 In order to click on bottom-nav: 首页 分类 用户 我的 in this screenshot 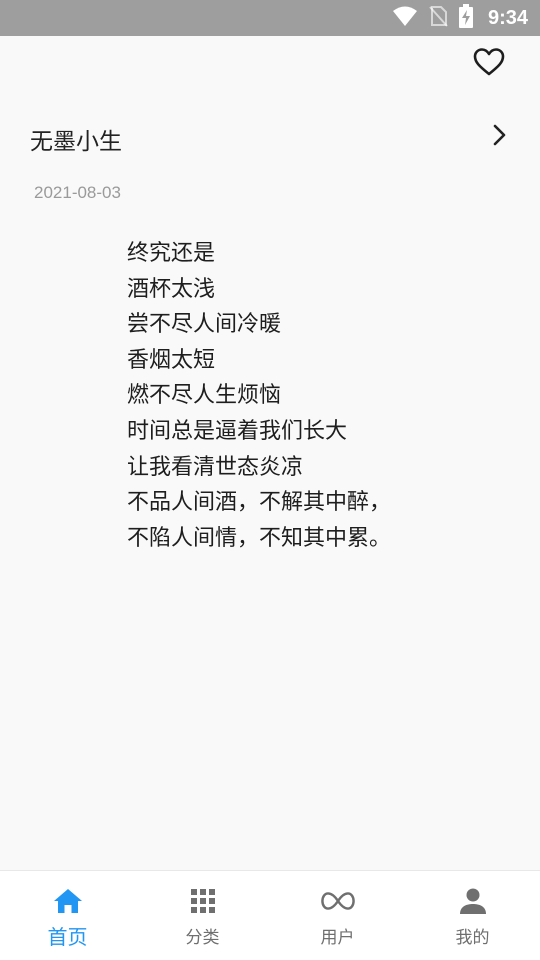, I will do `click(270, 915)`.